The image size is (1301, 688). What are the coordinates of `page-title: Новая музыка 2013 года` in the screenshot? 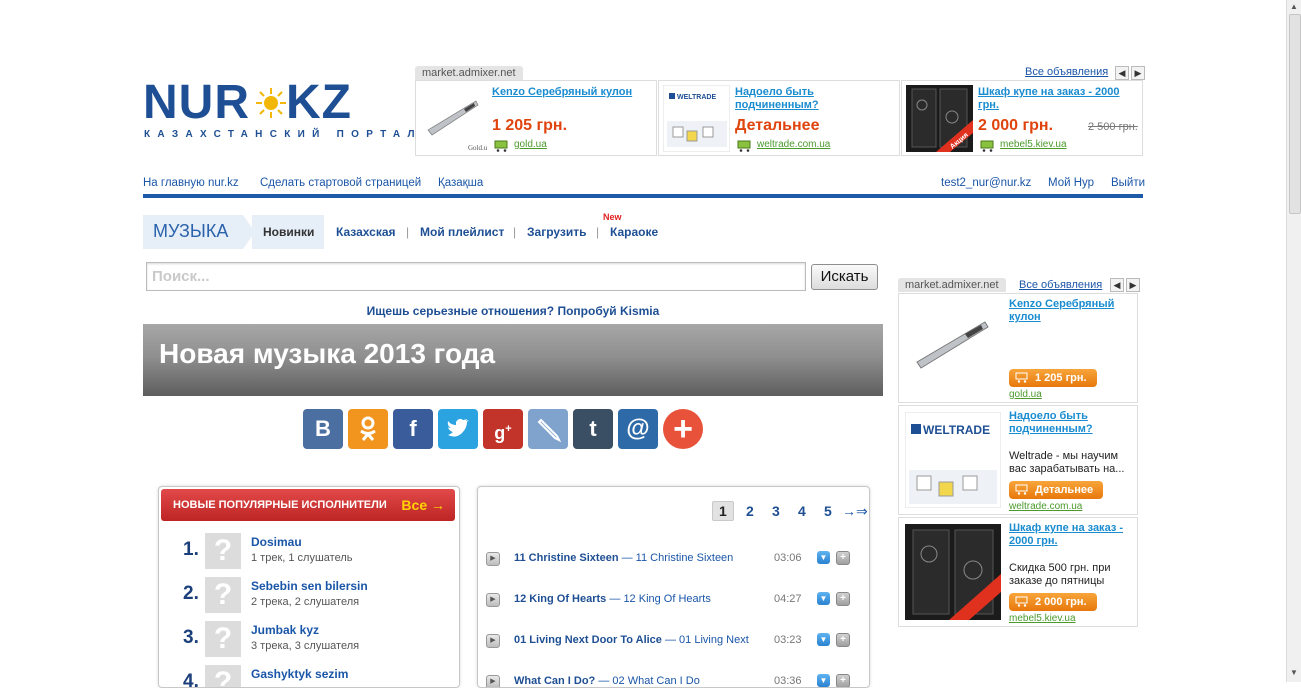 It's located at (327, 353).